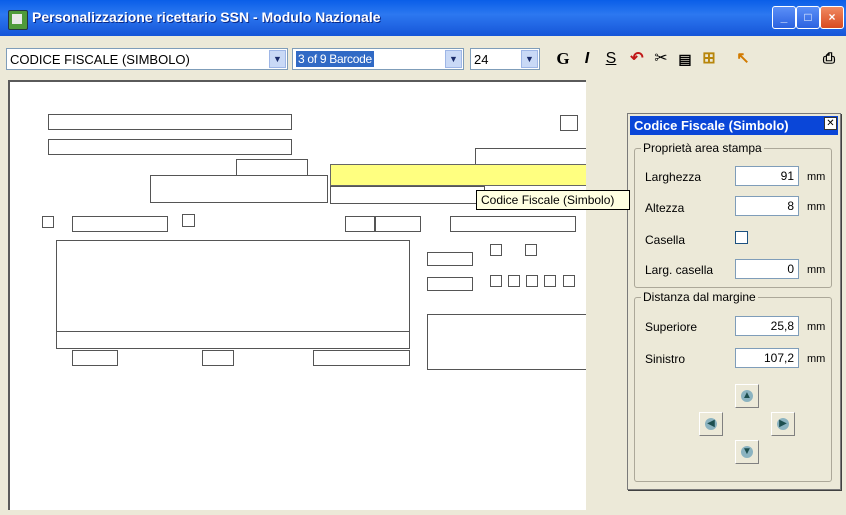 This screenshot has height=515, width=846. I want to click on move-down-button: ▼, so click(747, 452).